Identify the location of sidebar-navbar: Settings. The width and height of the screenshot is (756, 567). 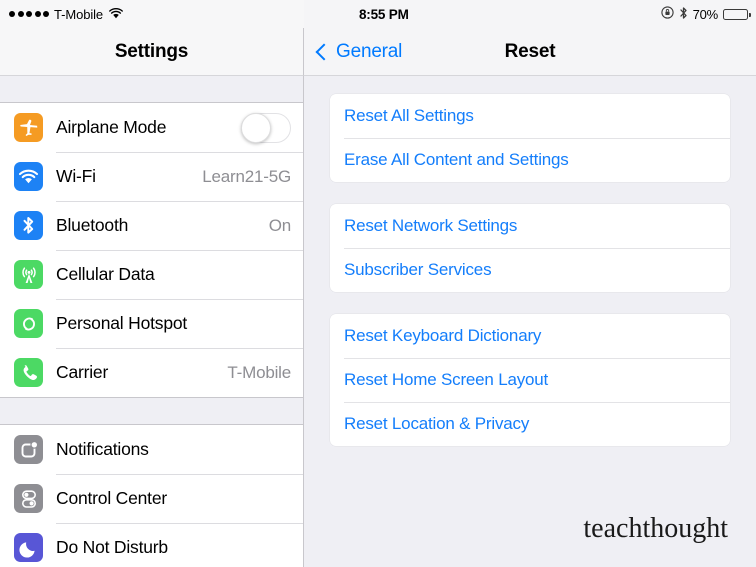
(152, 52).